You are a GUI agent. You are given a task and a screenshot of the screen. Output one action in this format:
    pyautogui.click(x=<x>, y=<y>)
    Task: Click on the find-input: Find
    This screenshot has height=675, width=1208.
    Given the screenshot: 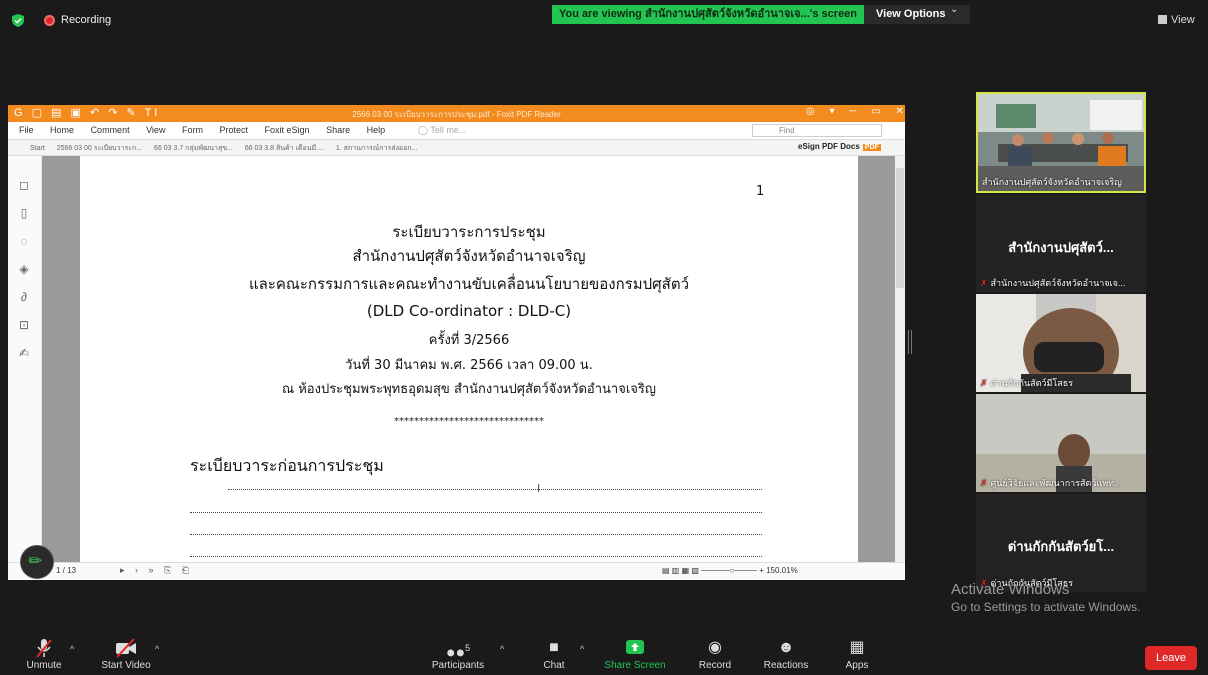 What is the action you would take?
    pyautogui.click(x=817, y=130)
    